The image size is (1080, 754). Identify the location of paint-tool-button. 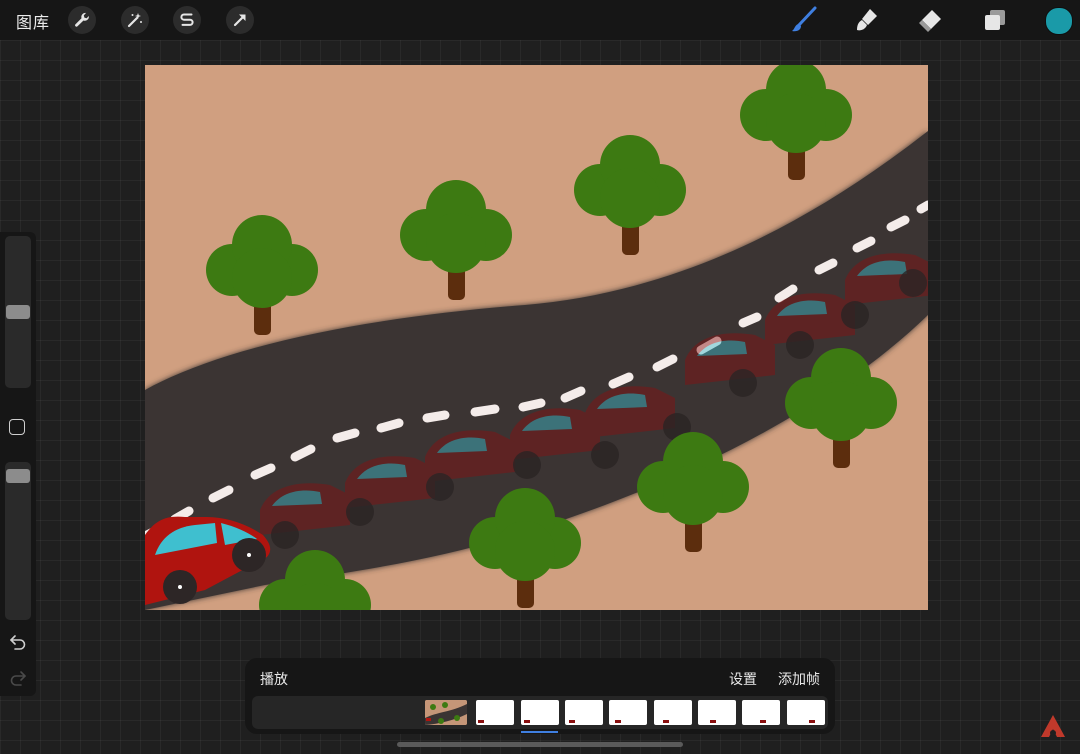
(804, 20).